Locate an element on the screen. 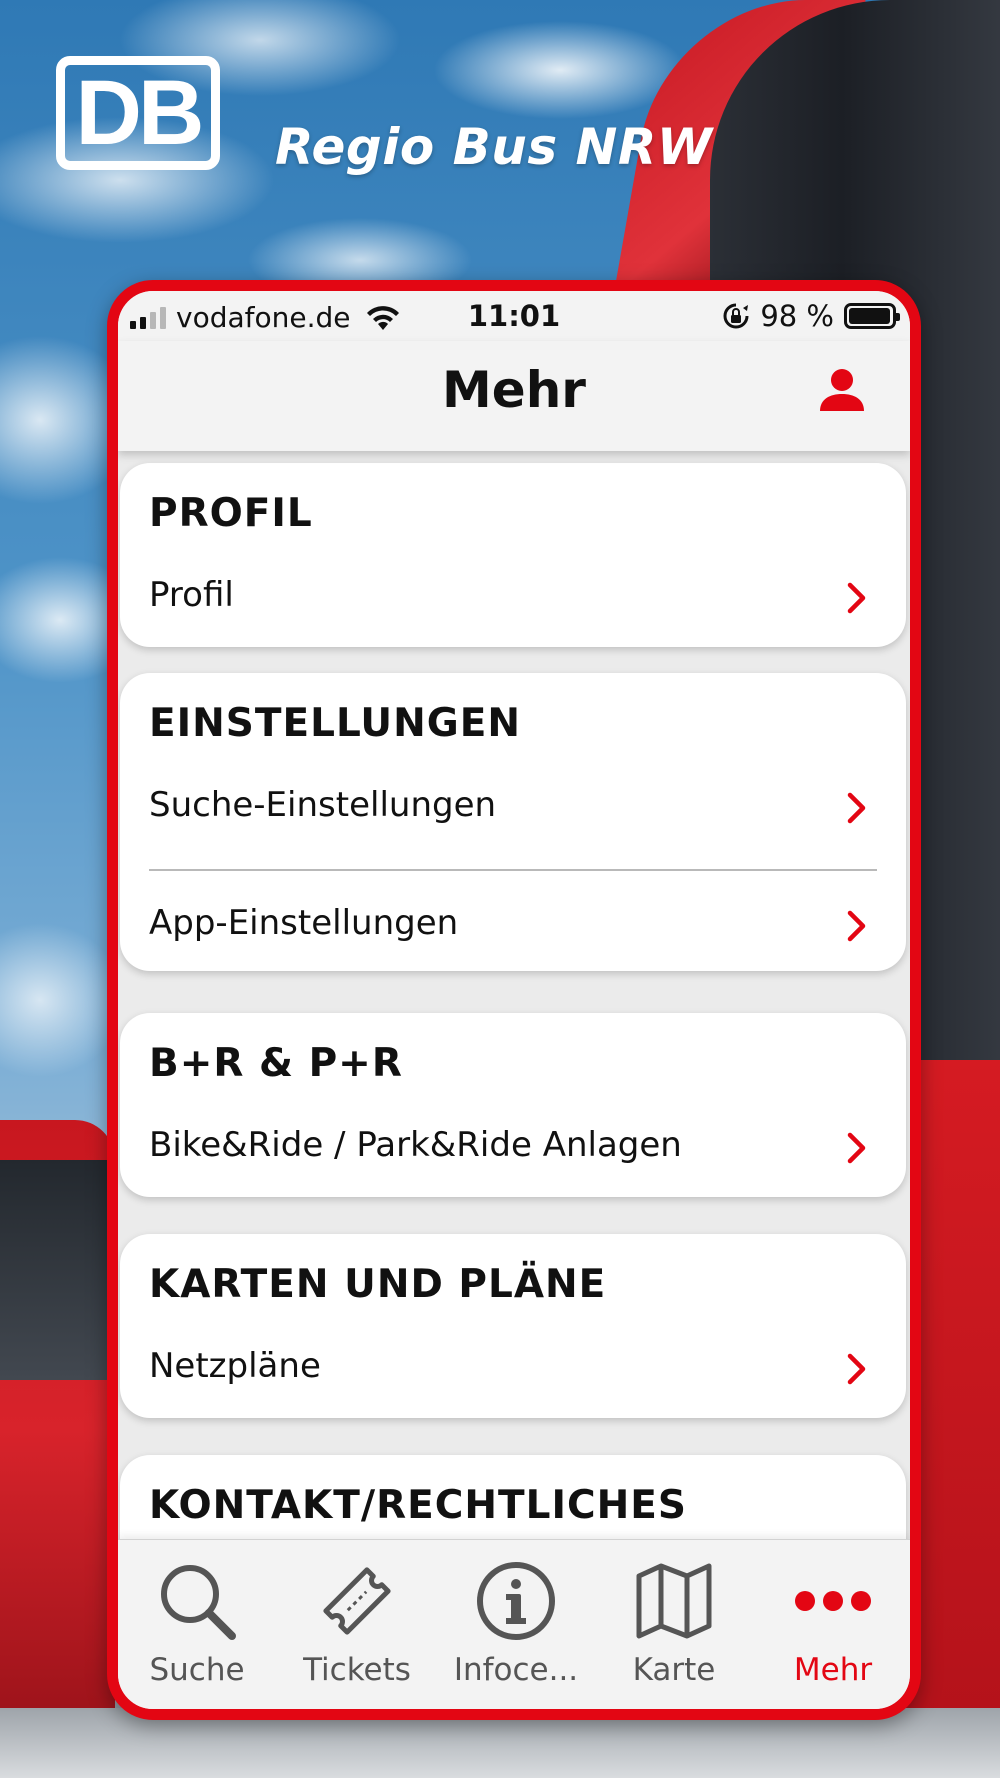 This screenshot has width=1000, height=1778. menu-item-bike-park-ride: Bike&Ride / Park&Ride Anlagen is located at coordinates (513, 1148).